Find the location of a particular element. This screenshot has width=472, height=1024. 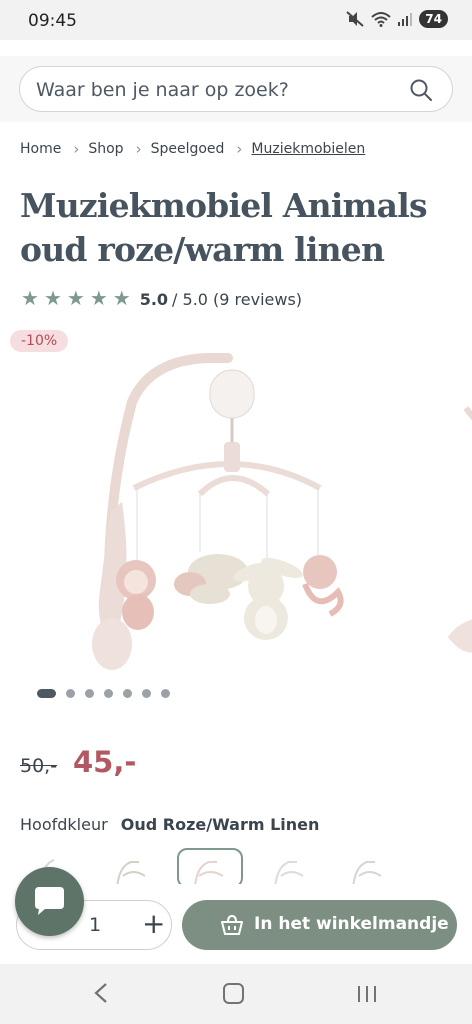

spacer is located at coordinates (236, 48).